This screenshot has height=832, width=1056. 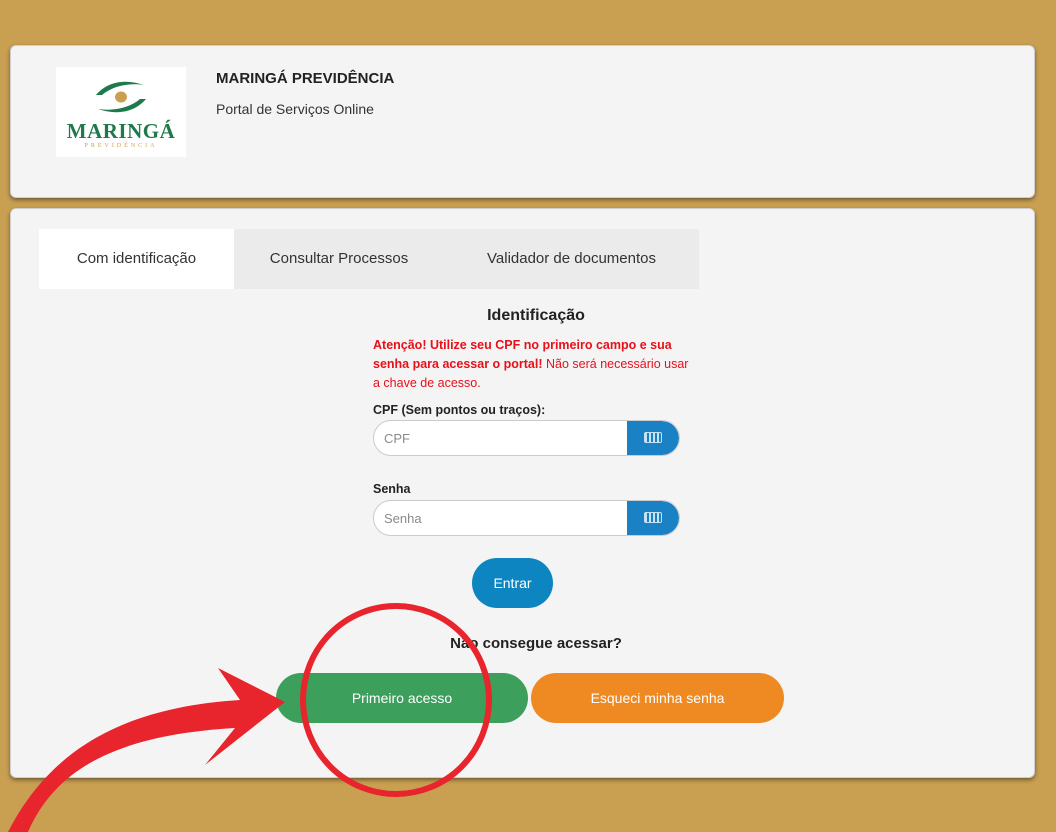 I want to click on password-input-group, so click(x=526, y=518).